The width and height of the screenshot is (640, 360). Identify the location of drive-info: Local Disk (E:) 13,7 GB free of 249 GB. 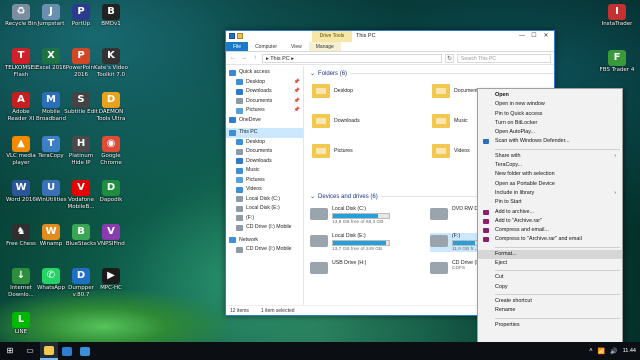
(361, 242).